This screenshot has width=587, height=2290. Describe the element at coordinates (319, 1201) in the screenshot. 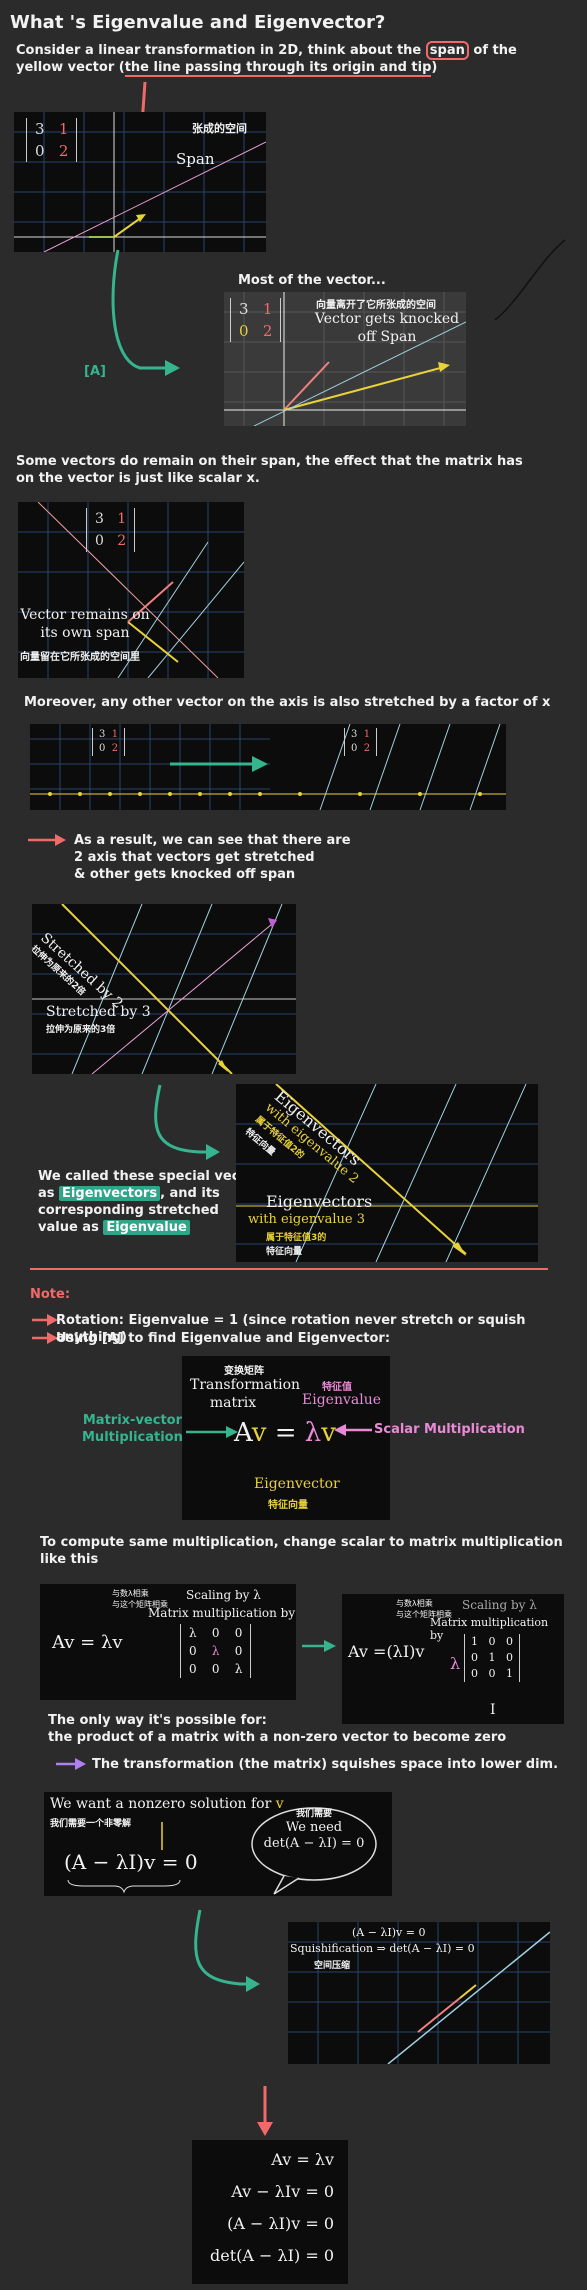

I see `fig6-ev2: Eigenvectors` at that location.